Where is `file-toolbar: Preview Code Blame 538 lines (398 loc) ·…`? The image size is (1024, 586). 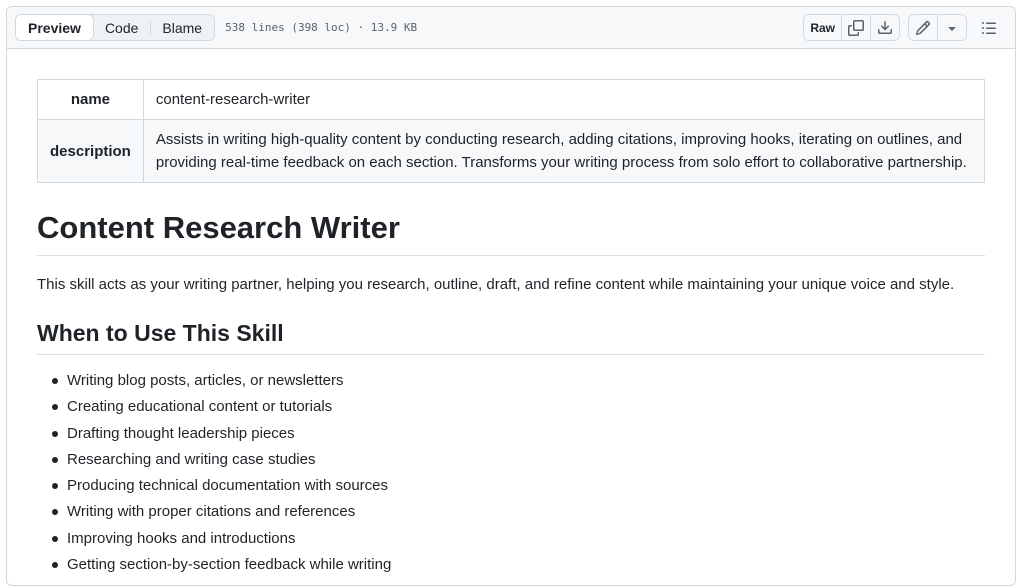
file-toolbar: Preview Code Blame 538 lines (398 loc) ·… is located at coordinates (511, 28).